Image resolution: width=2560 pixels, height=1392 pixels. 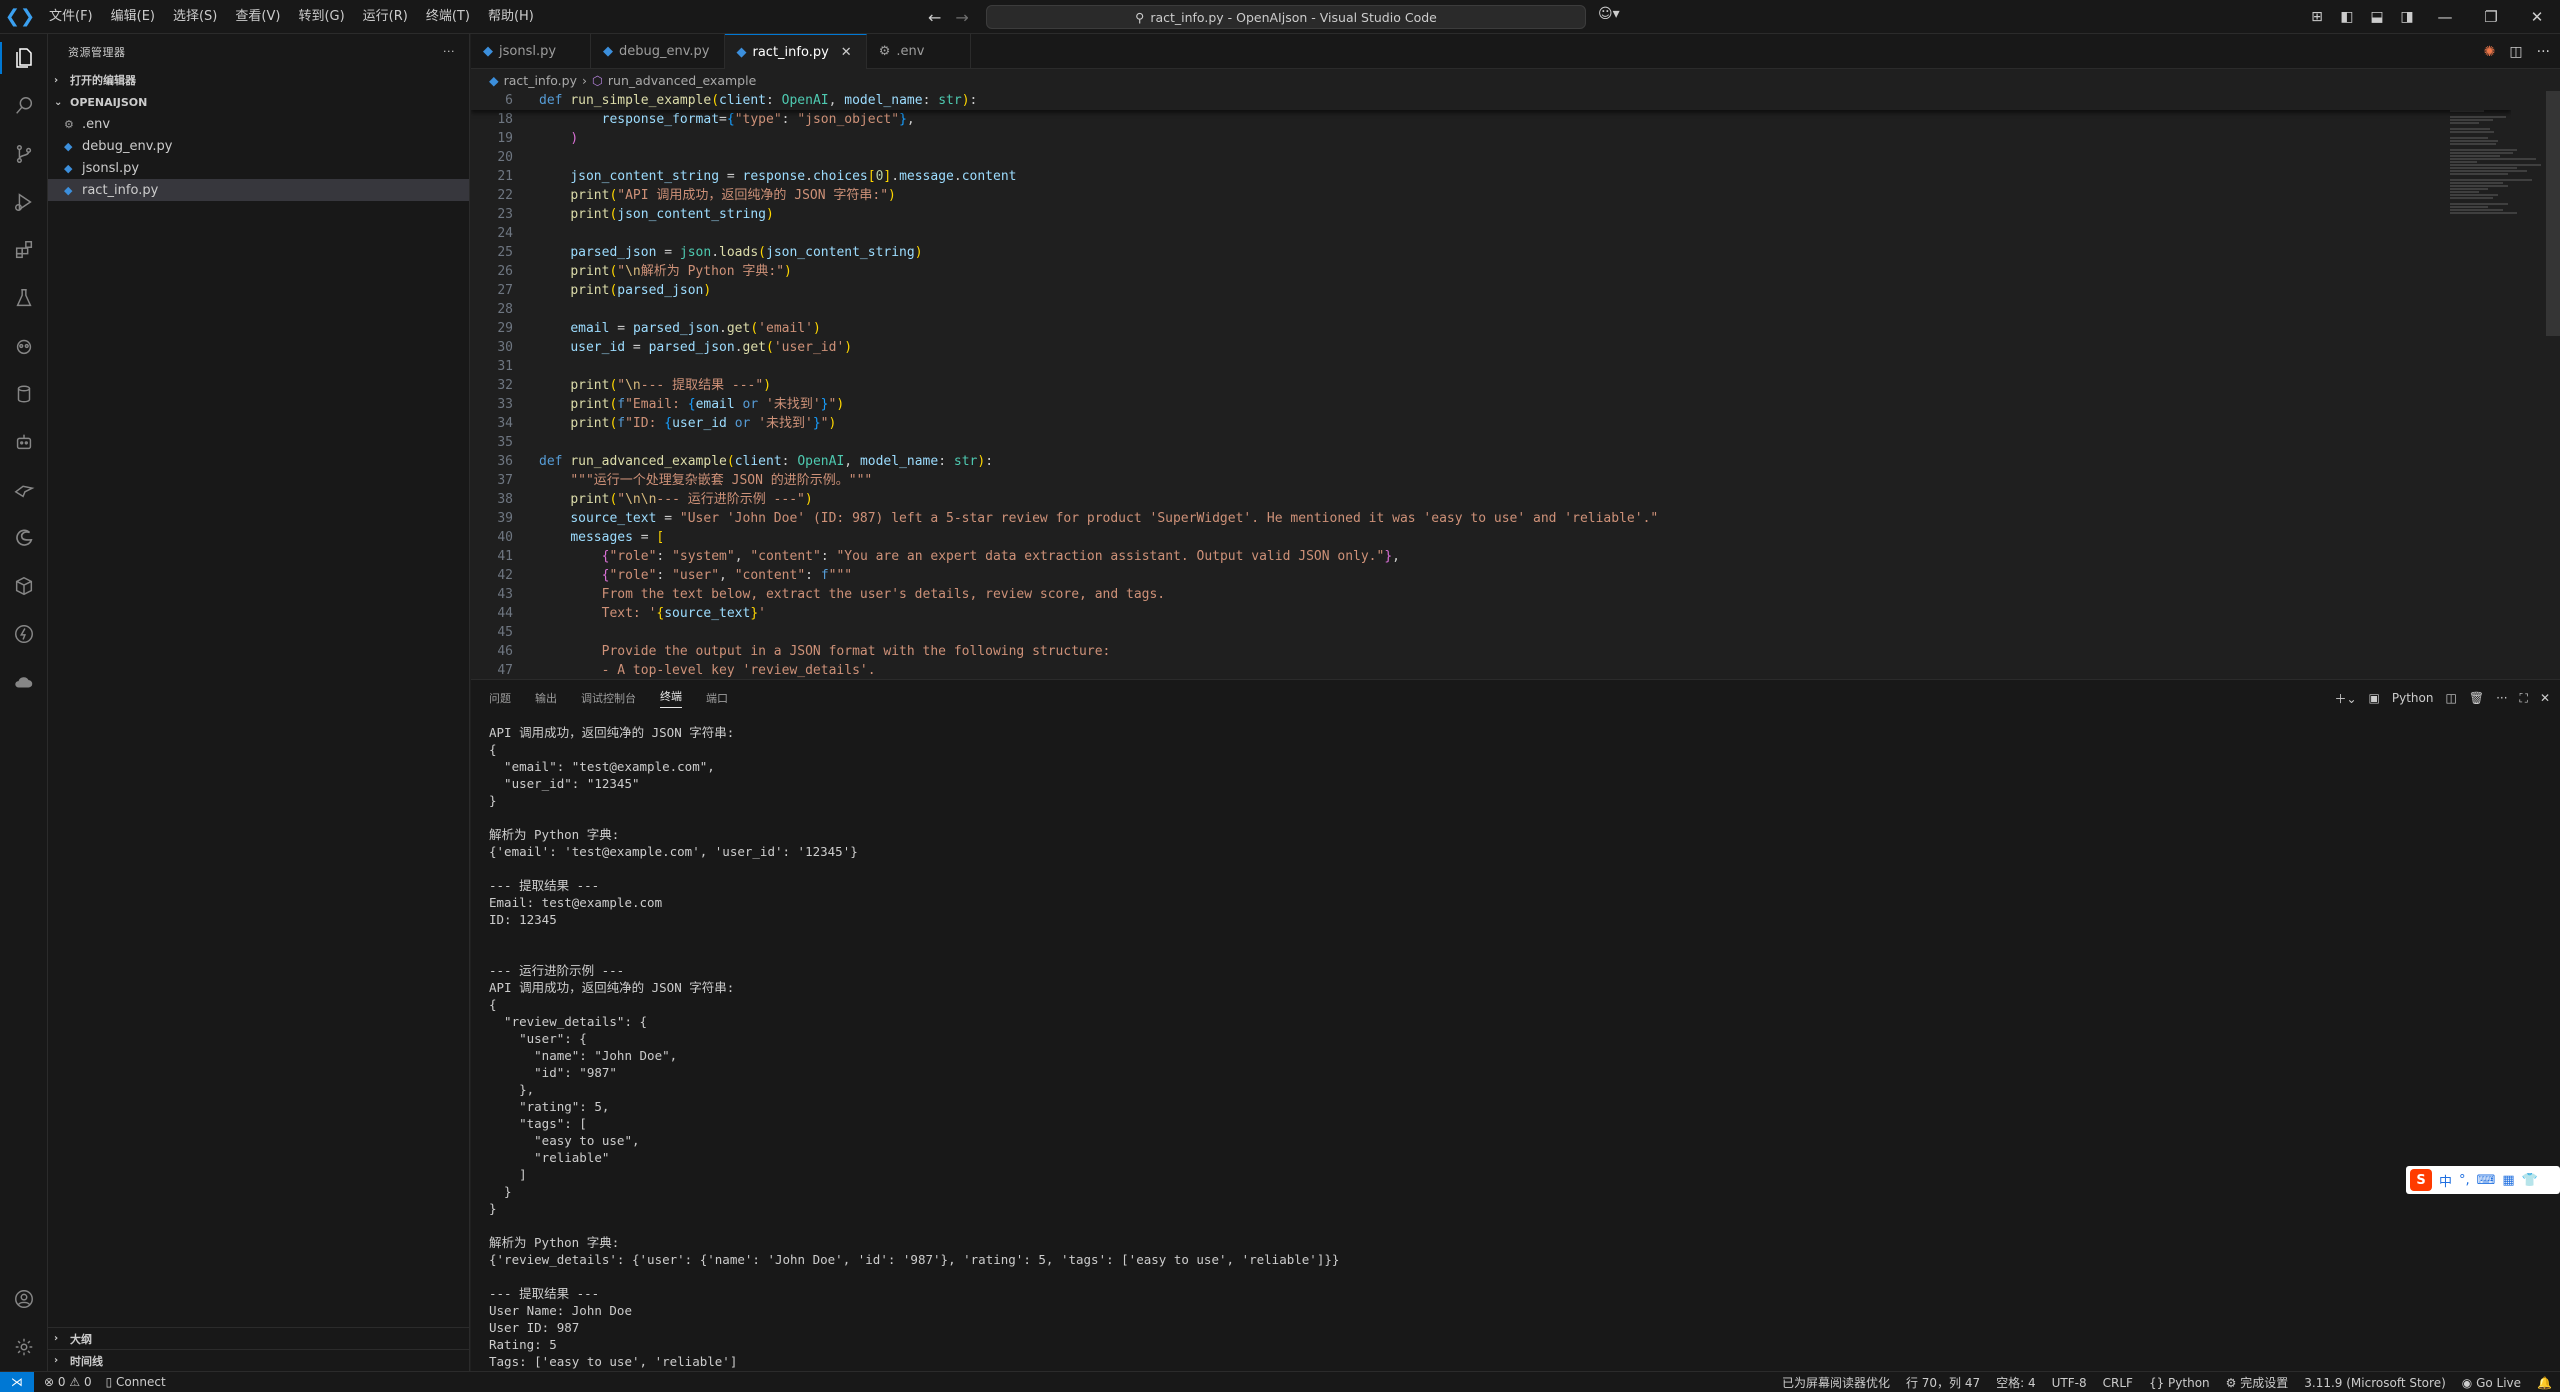 What do you see at coordinates (258, 190) in the screenshot?
I see `file-item-ract-info: ◆ ract_info.py` at bounding box center [258, 190].